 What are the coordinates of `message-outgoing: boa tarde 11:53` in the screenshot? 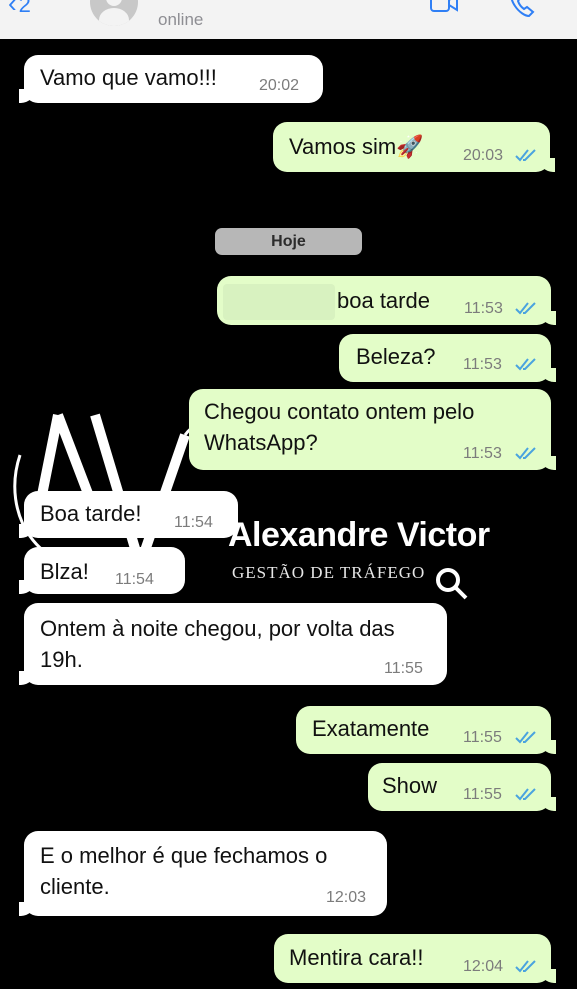 It's located at (386, 300).